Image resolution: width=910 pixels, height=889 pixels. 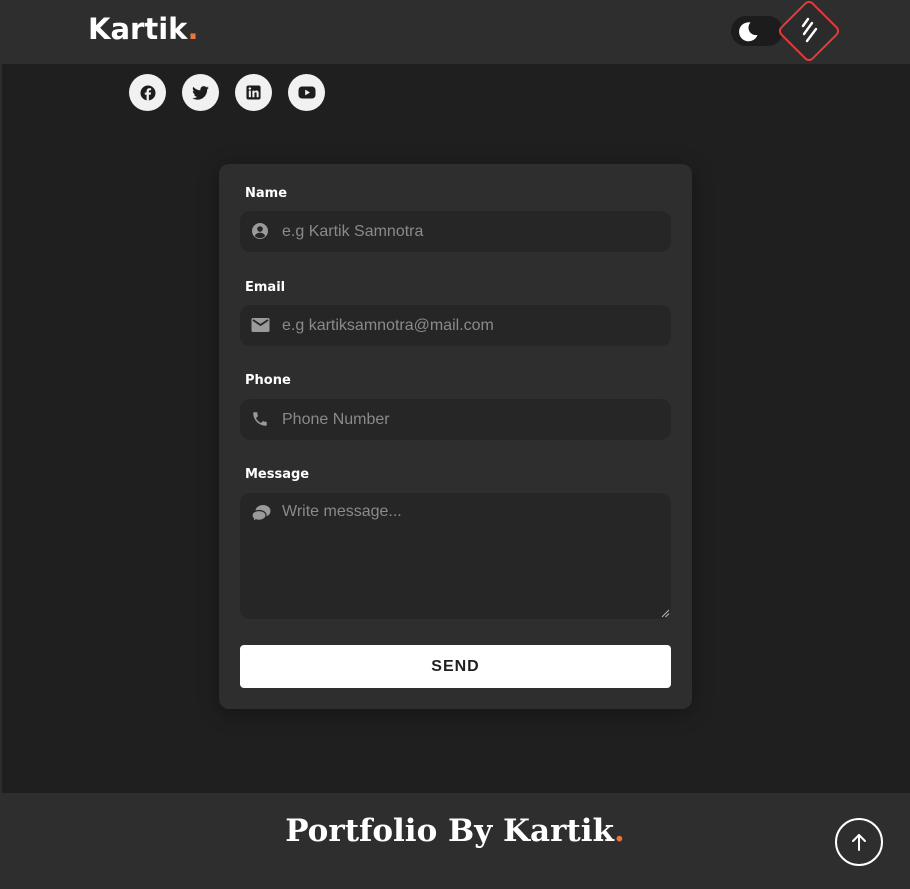 I want to click on menu-button, so click(x=809, y=32).